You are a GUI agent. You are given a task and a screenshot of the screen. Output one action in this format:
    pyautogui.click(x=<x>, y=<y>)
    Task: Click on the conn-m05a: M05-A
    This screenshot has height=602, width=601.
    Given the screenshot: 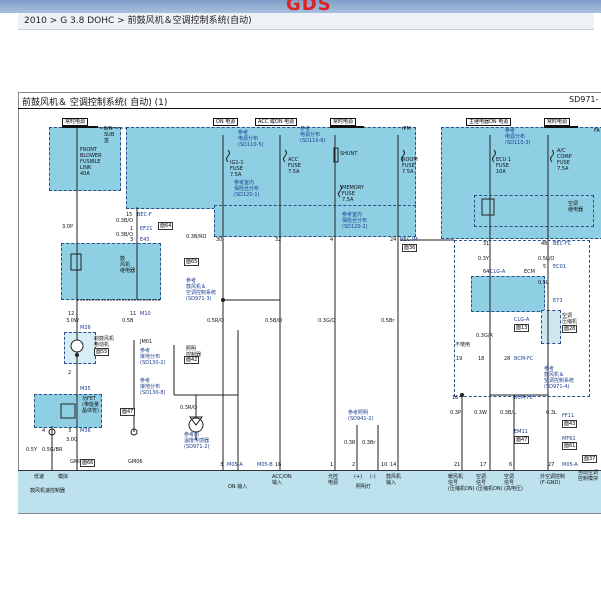 What is the action you would take?
    pyautogui.click(x=235, y=465)
    